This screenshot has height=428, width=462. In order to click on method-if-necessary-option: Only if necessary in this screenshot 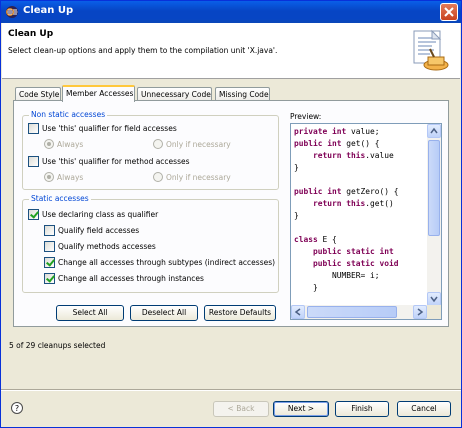, I will do `click(192, 177)`.